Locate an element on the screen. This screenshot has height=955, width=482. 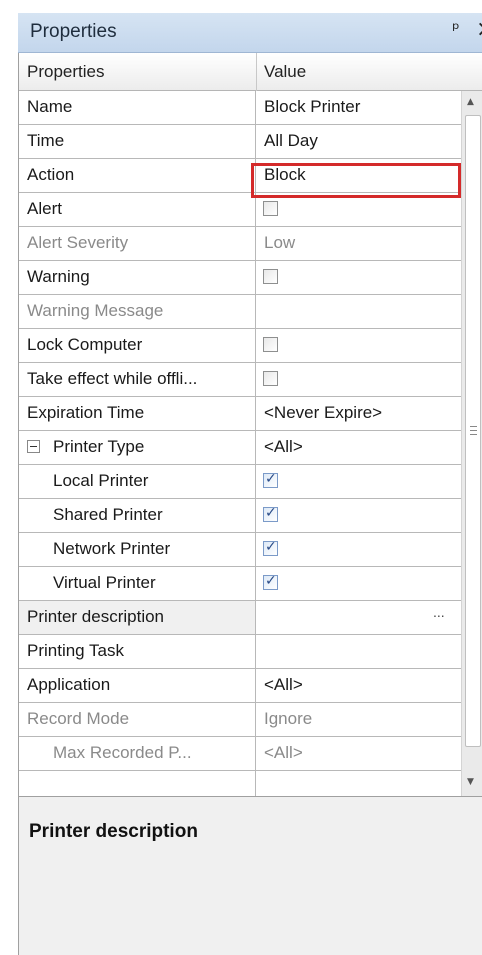
property-row: Name Block Printer is located at coordinates (240, 108).